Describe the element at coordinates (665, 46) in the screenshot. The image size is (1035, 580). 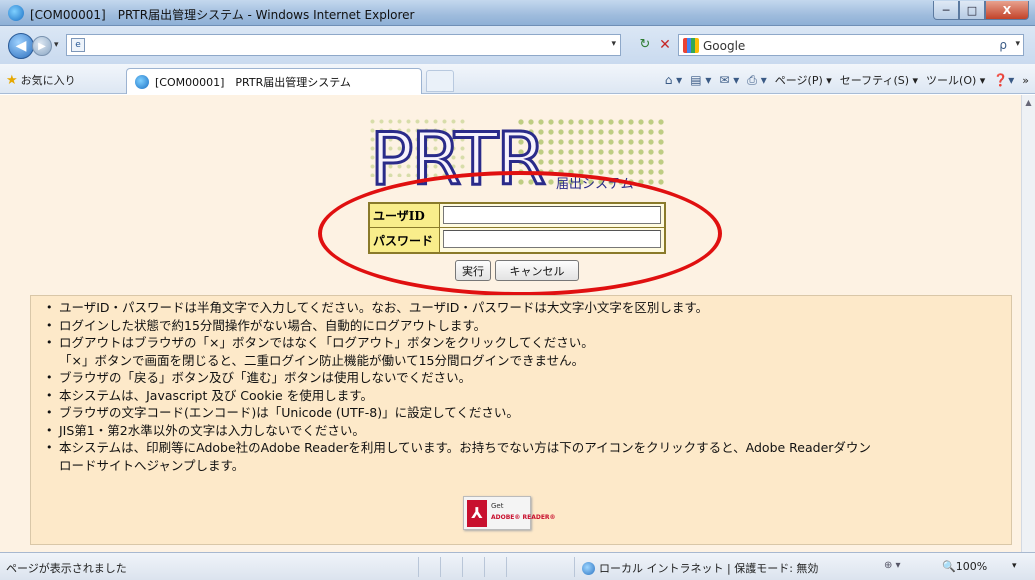
I see `stop-icon: ✕` at that location.